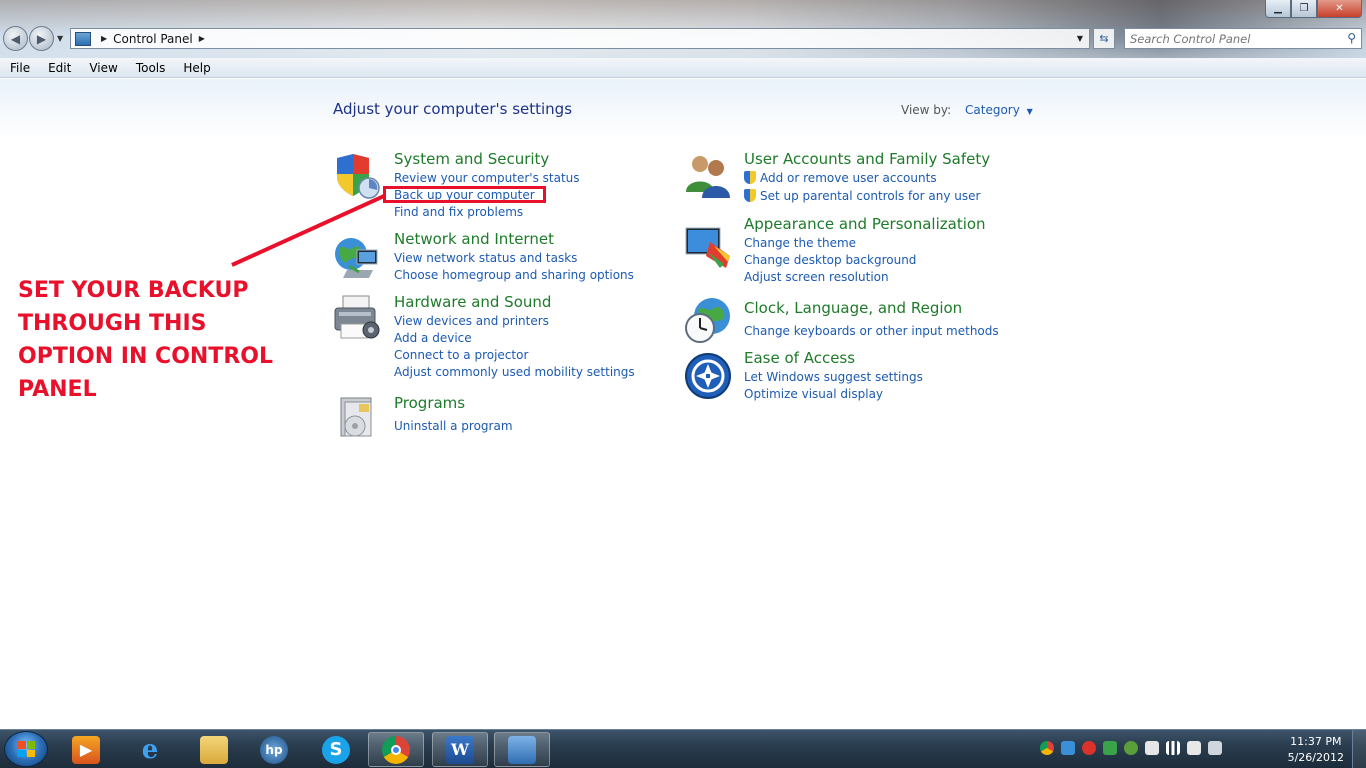 This screenshot has height=768, width=1366. I want to click on annotation-line: PANEL, so click(57, 389).